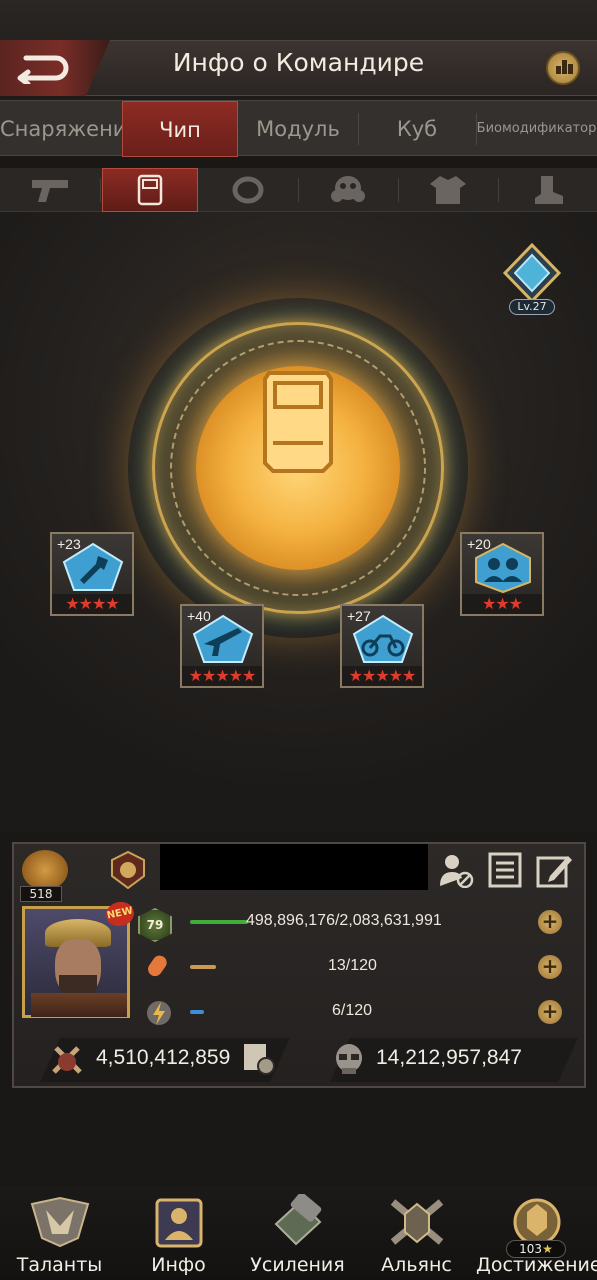 This screenshot has width=597, height=1280. I want to click on subtab-ring, so click(248, 190).